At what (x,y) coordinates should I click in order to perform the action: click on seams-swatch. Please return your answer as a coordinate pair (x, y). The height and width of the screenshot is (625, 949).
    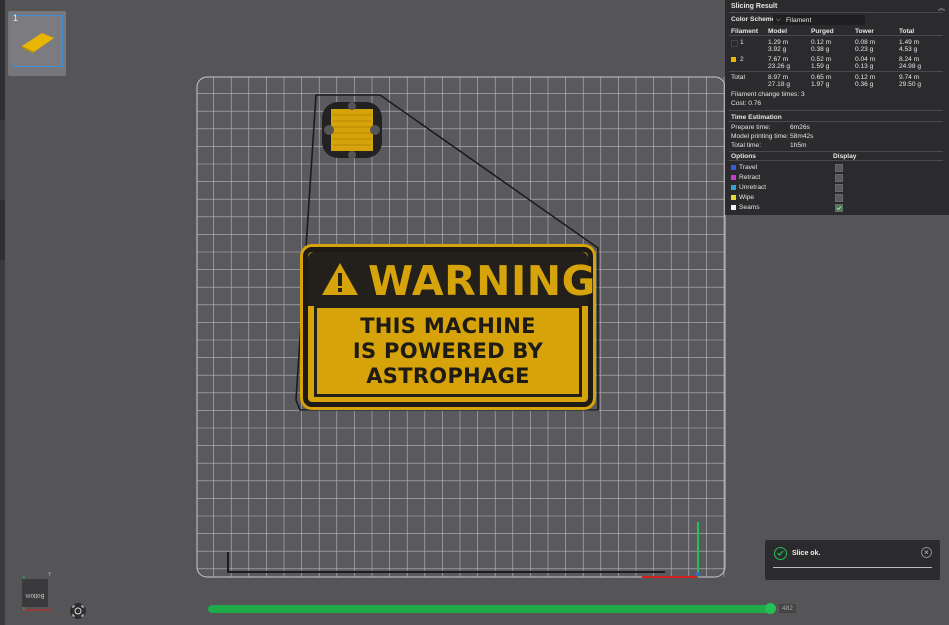
    Looking at the image, I should click on (733, 207).